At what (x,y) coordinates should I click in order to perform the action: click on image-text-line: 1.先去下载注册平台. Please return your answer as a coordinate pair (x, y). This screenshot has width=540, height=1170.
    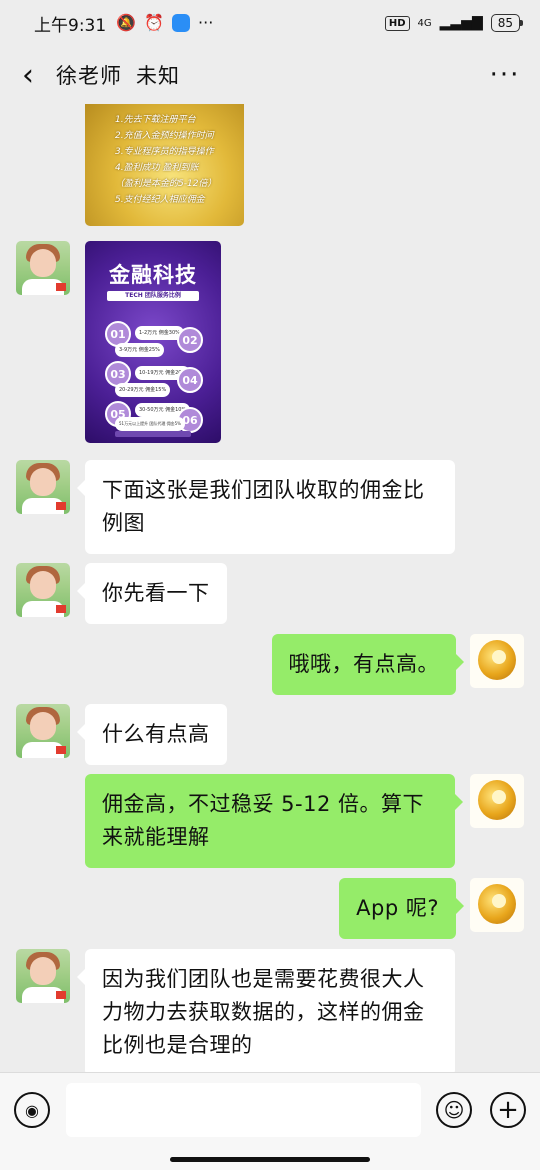
    Looking at the image, I should click on (155, 120).